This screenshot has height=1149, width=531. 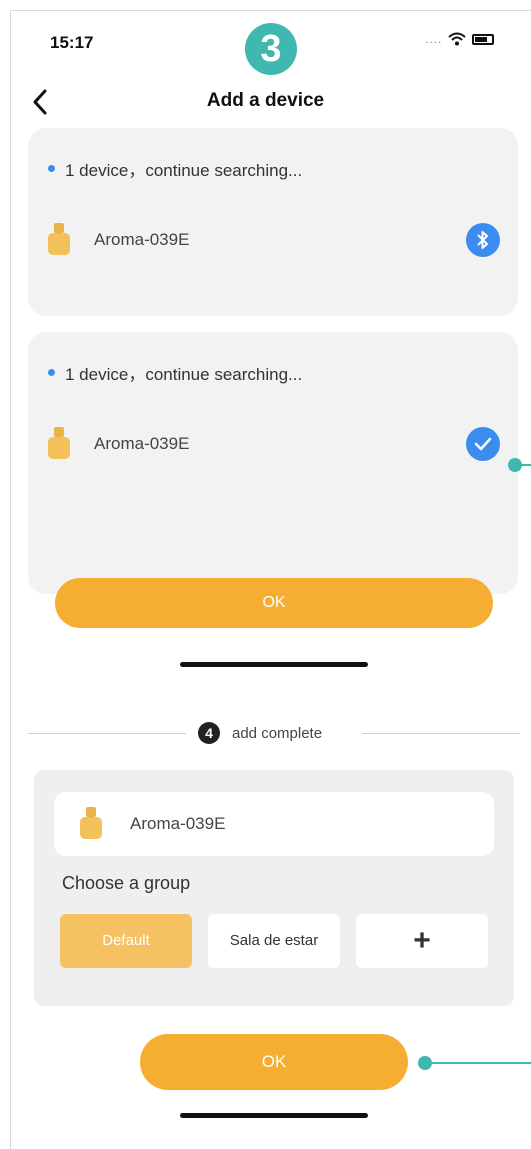 I want to click on checkmark-icon, so click(x=483, y=444).